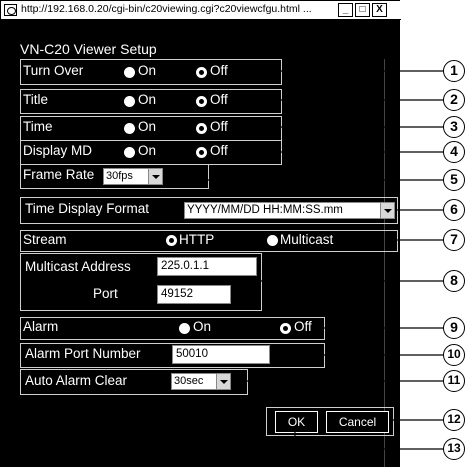 The image size is (469, 467). What do you see at coordinates (454, 127) in the screenshot?
I see `callout-3: 3` at bounding box center [454, 127].